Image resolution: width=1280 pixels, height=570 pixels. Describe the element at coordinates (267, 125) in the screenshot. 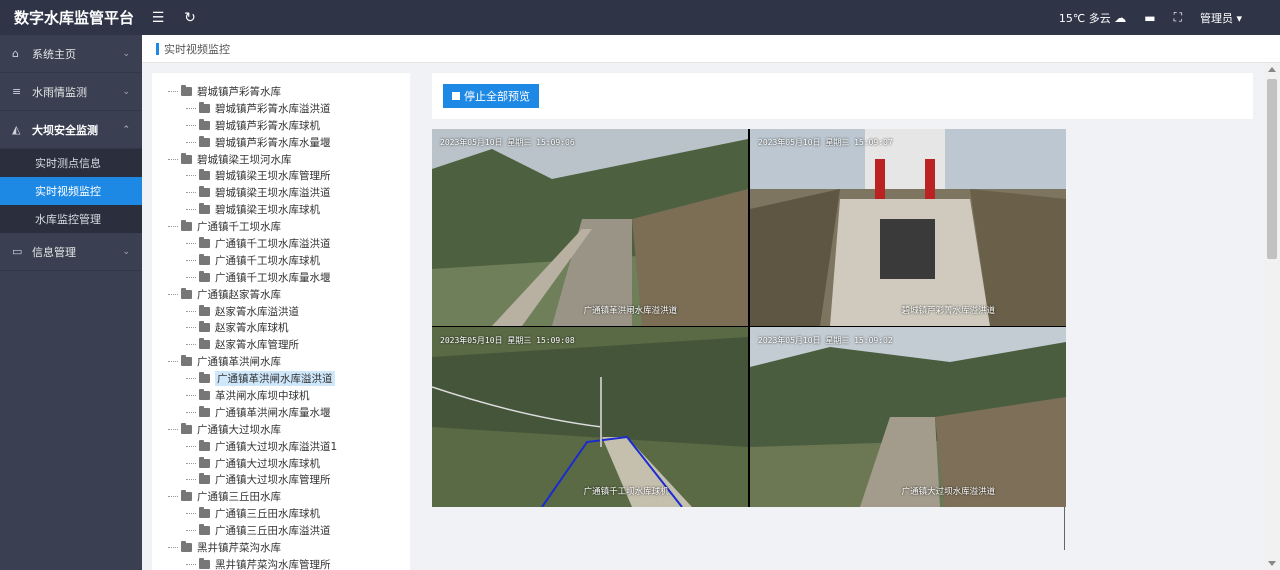

I see `tree-node-label: 碧城镇芦彩箐水库球机` at that location.